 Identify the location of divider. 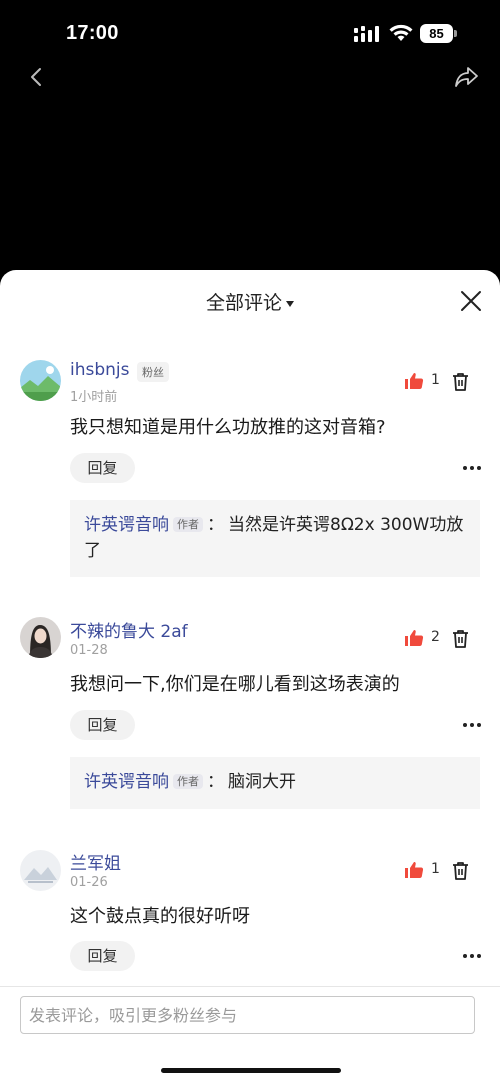
(250, 986).